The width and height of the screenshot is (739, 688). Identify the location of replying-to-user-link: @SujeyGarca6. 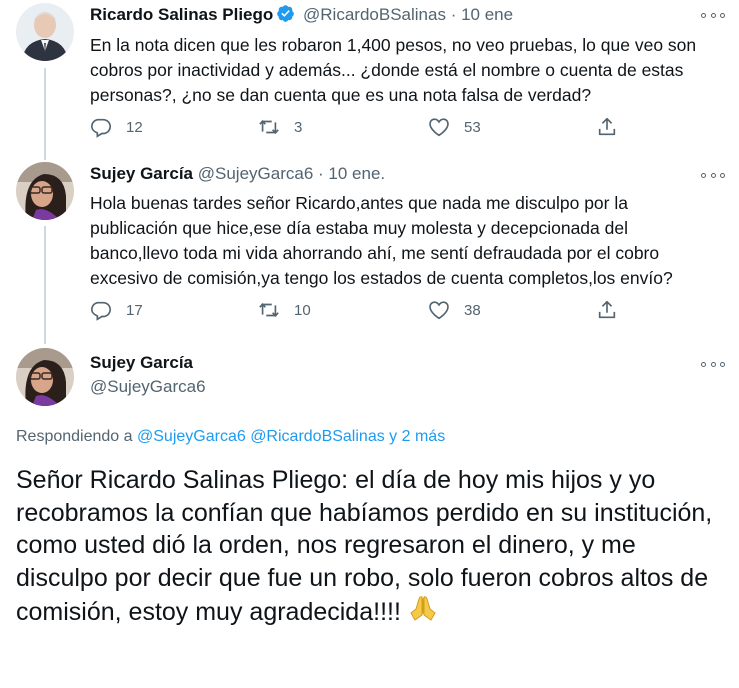
(191, 436).